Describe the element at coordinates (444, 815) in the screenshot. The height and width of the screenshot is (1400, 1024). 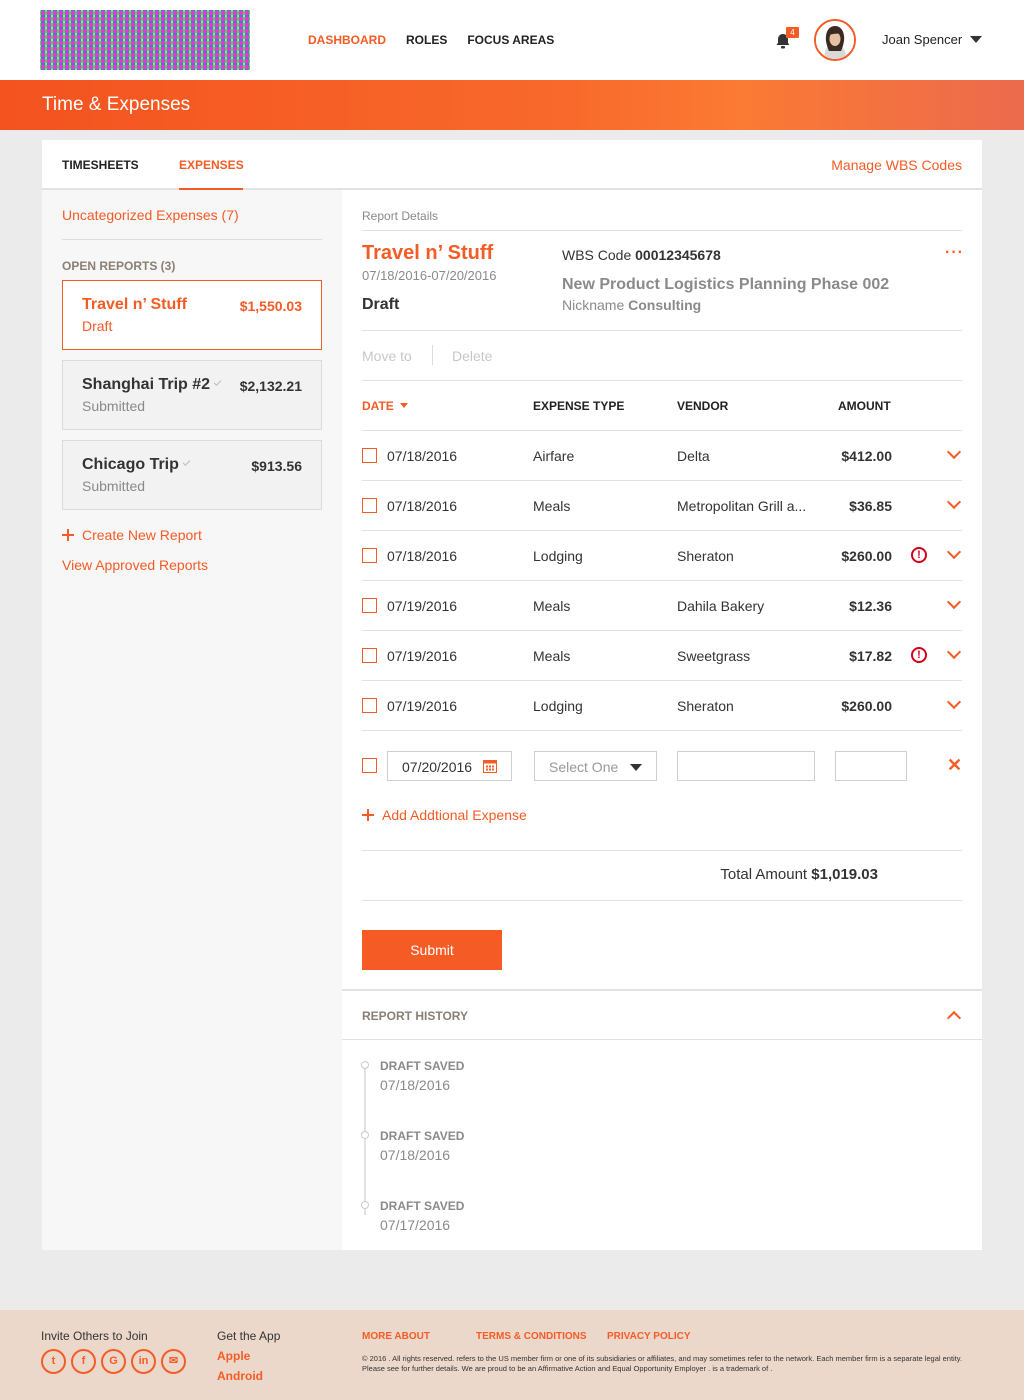
I see `add-expense-link: Add Addtional Expense` at that location.